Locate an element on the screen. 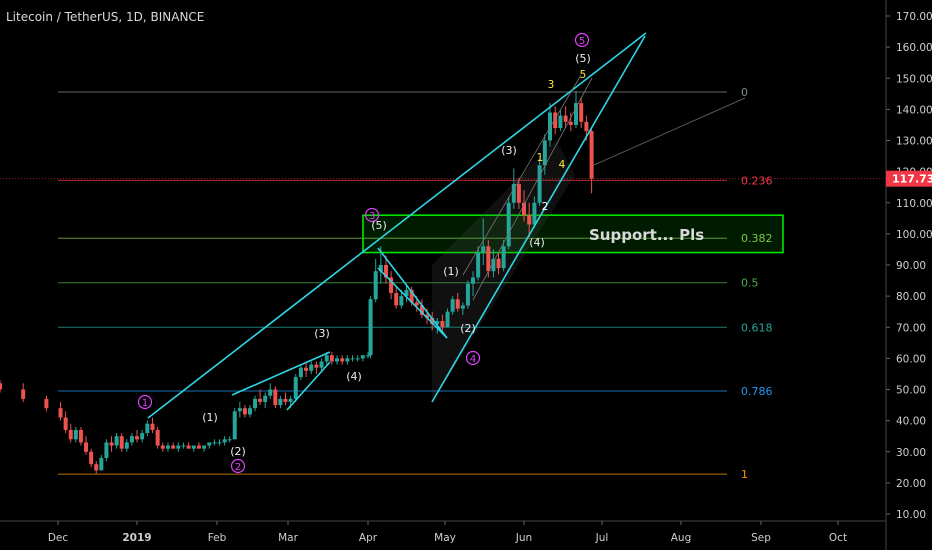 This screenshot has width=932, height=550. sub-wave-label: 2 is located at coordinates (545, 207).